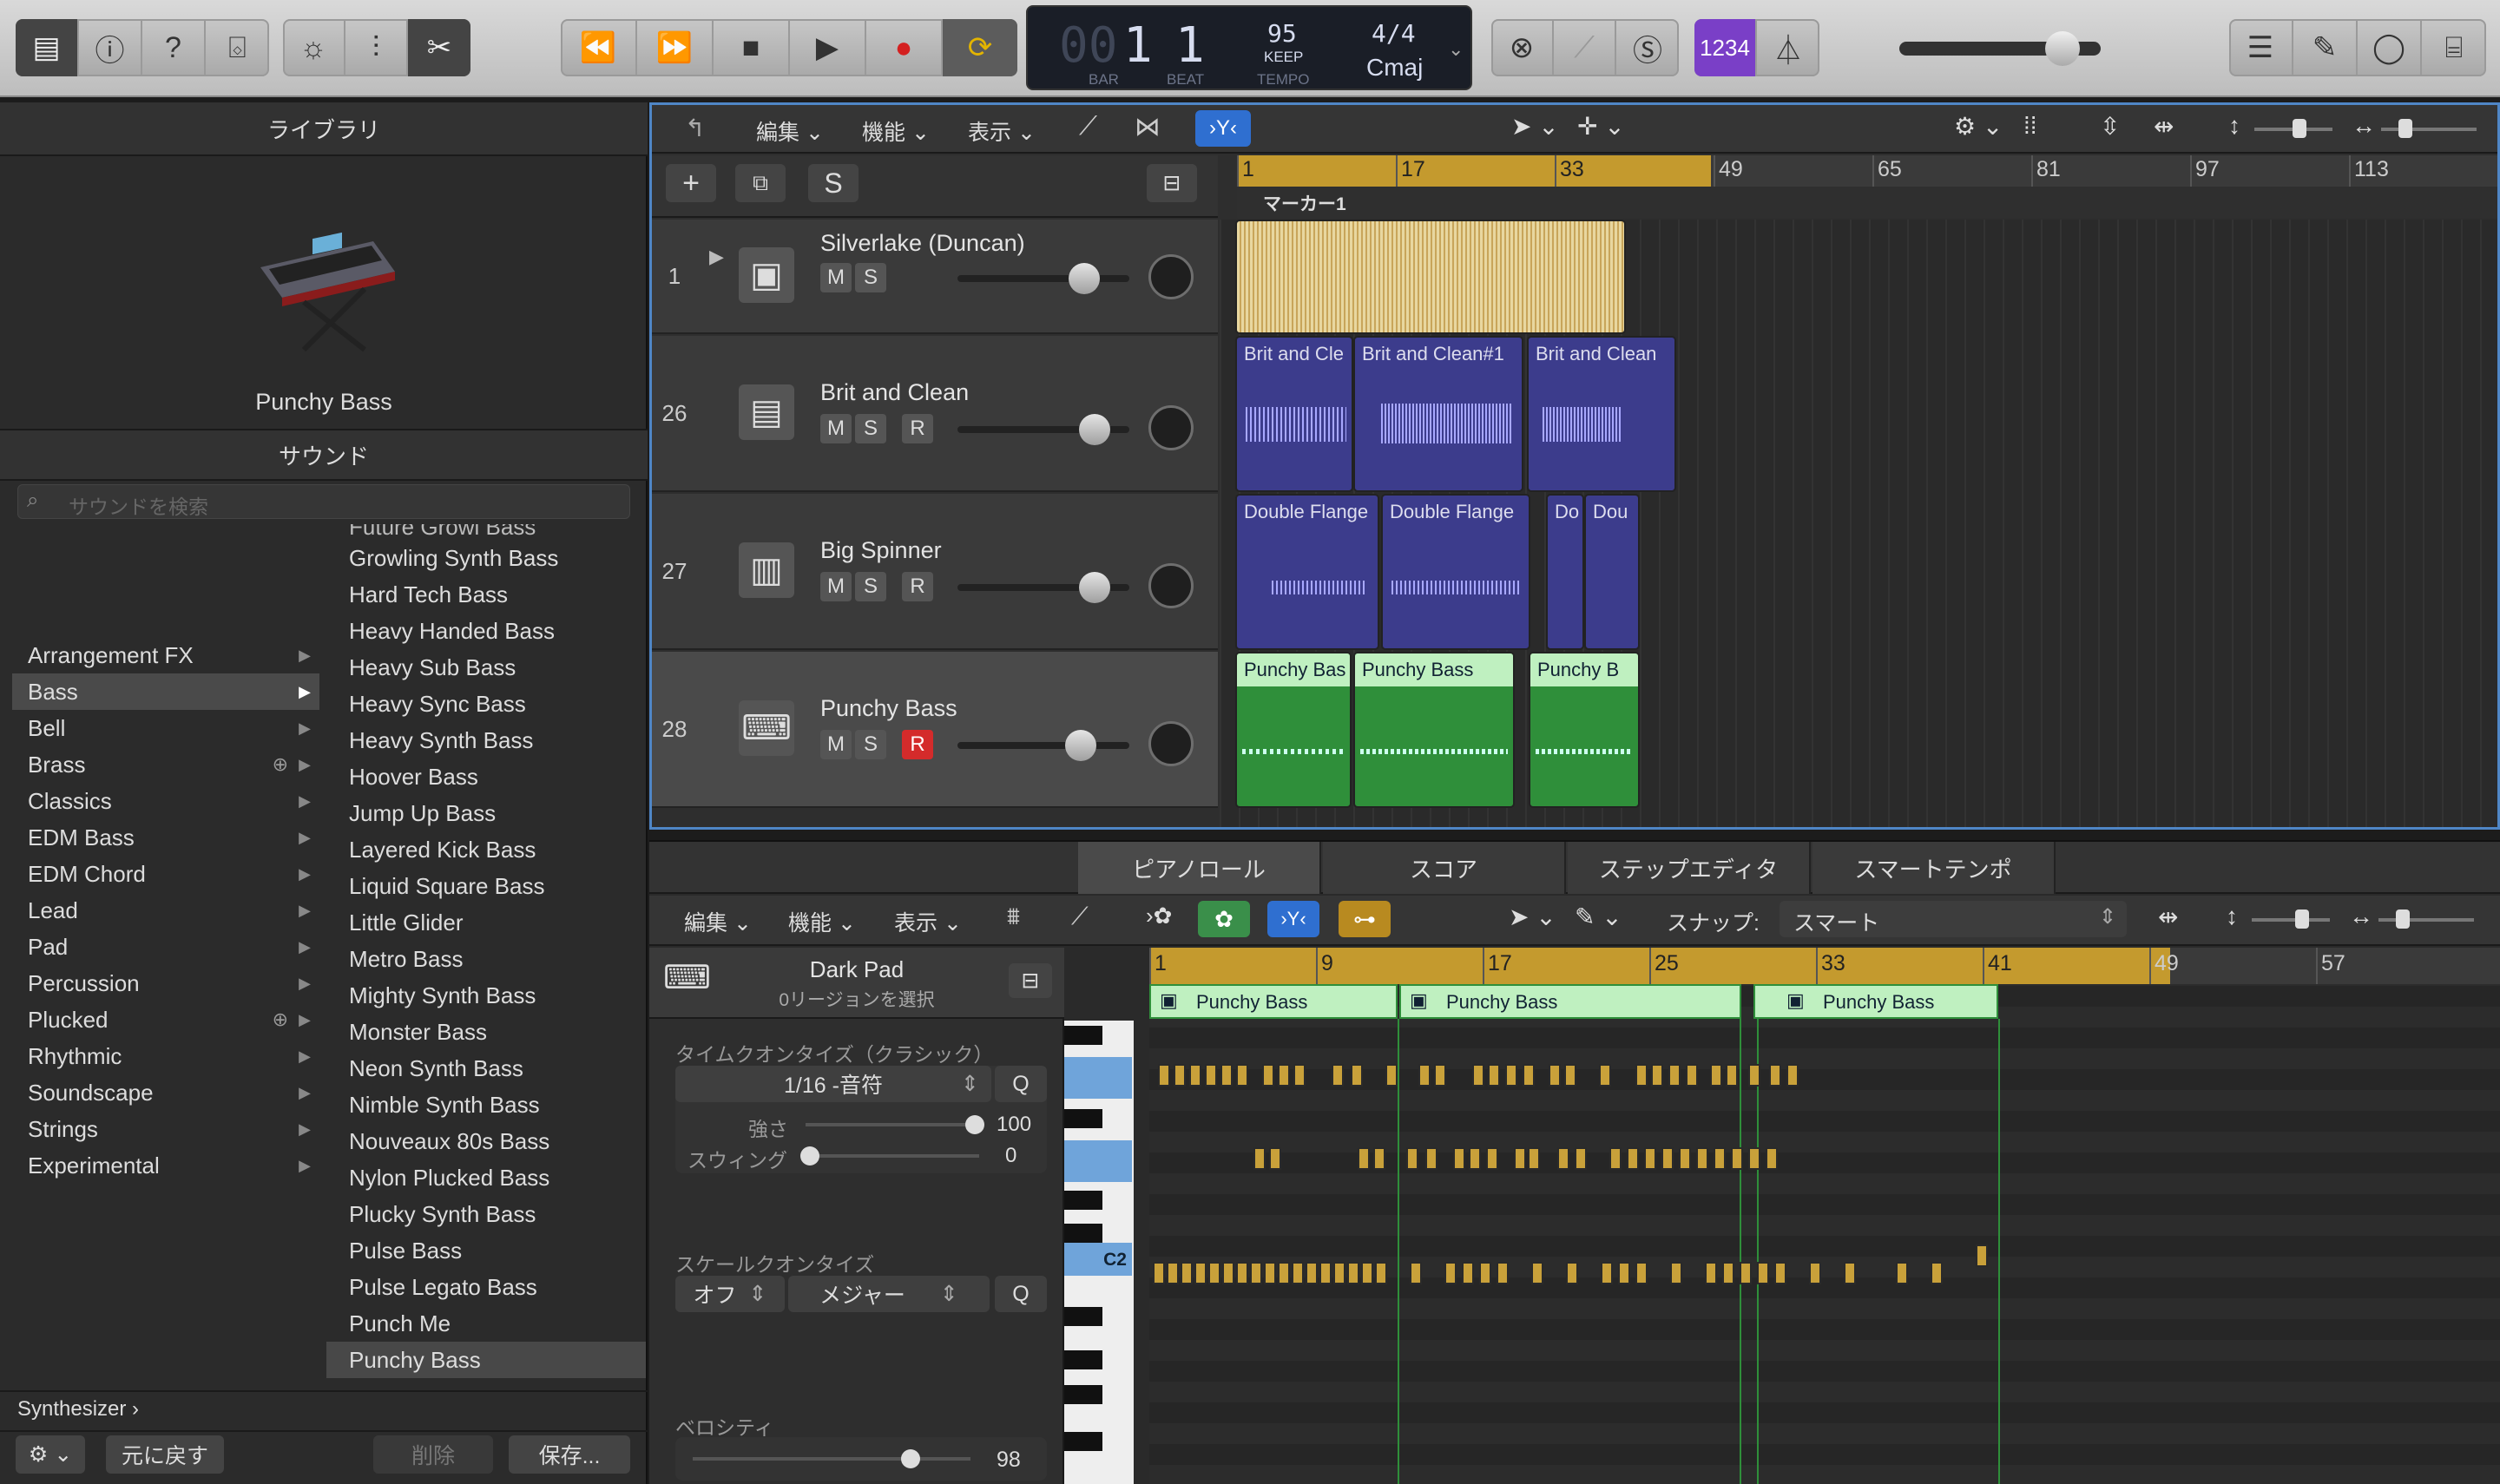 This screenshot has height=1484, width=2500. Describe the element at coordinates (2390, 47) in the screenshot. I see `loop-browser-icon: ◯` at that location.